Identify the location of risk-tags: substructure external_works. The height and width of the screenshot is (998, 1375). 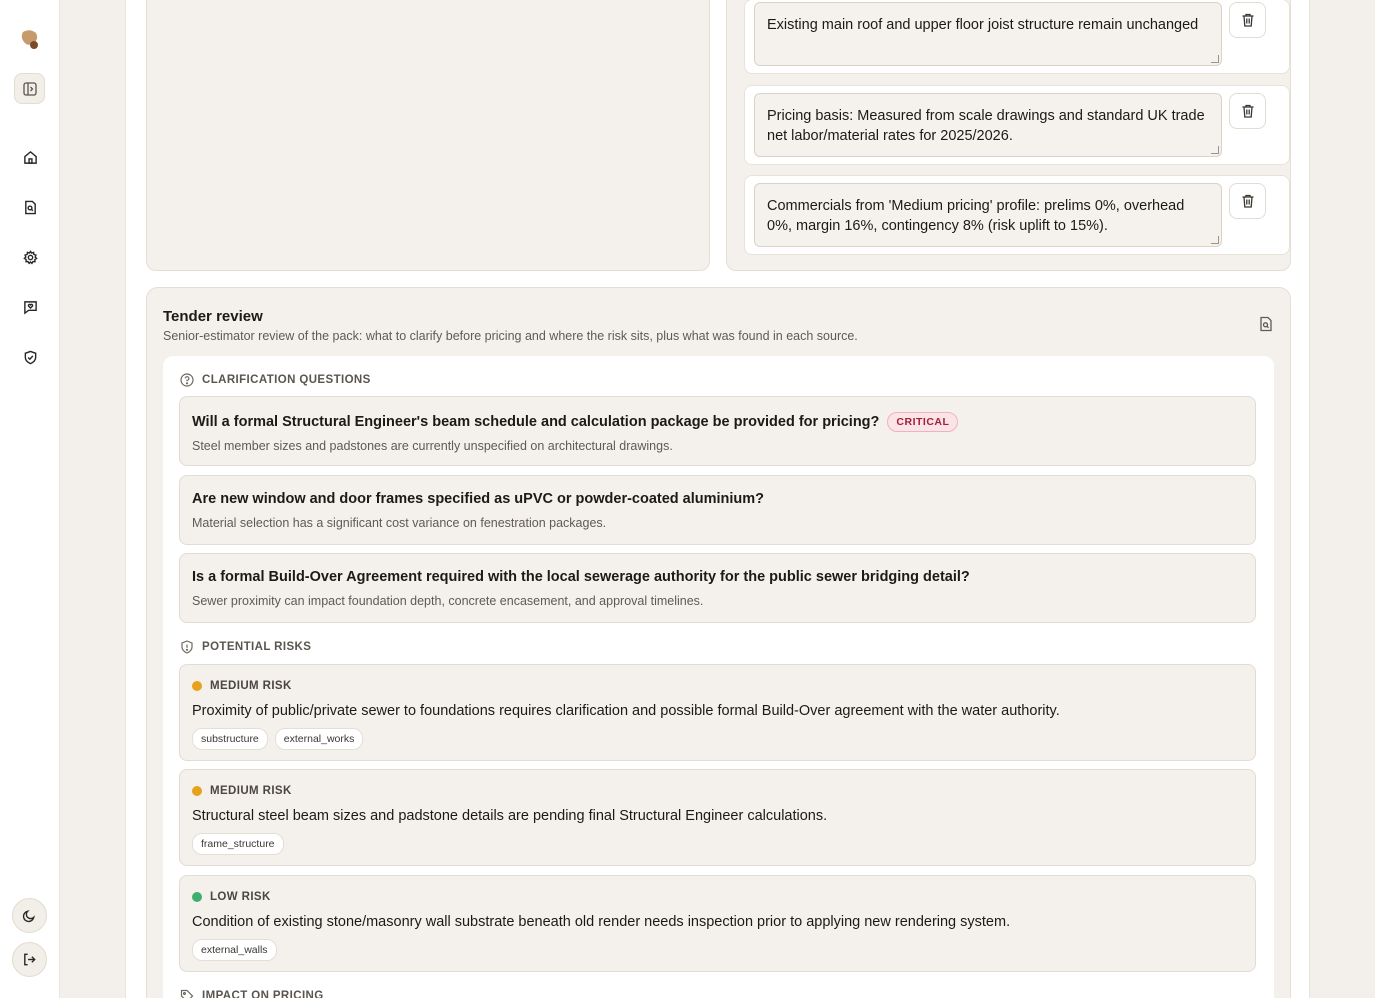
(278, 739).